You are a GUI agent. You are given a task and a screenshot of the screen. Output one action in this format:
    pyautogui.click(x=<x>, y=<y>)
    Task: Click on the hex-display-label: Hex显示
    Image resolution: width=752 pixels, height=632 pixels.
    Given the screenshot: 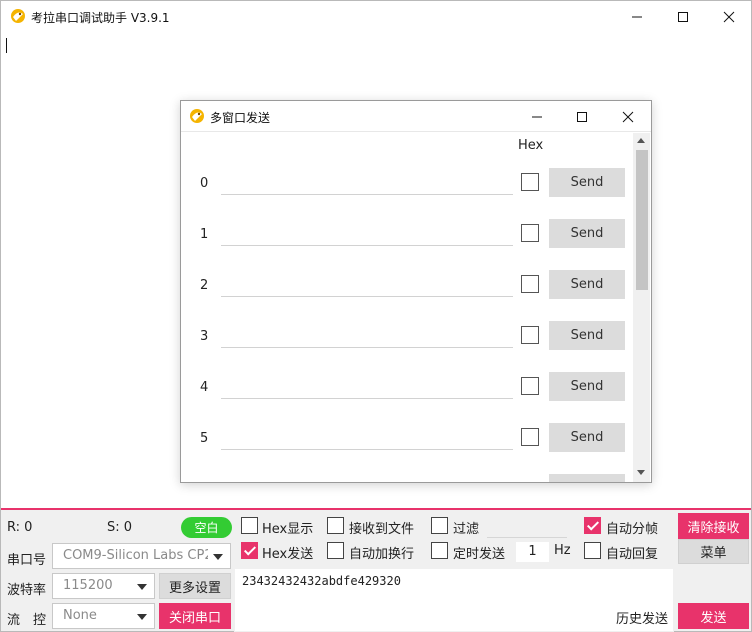 What is the action you would take?
    pyautogui.click(x=288, y=529)
    